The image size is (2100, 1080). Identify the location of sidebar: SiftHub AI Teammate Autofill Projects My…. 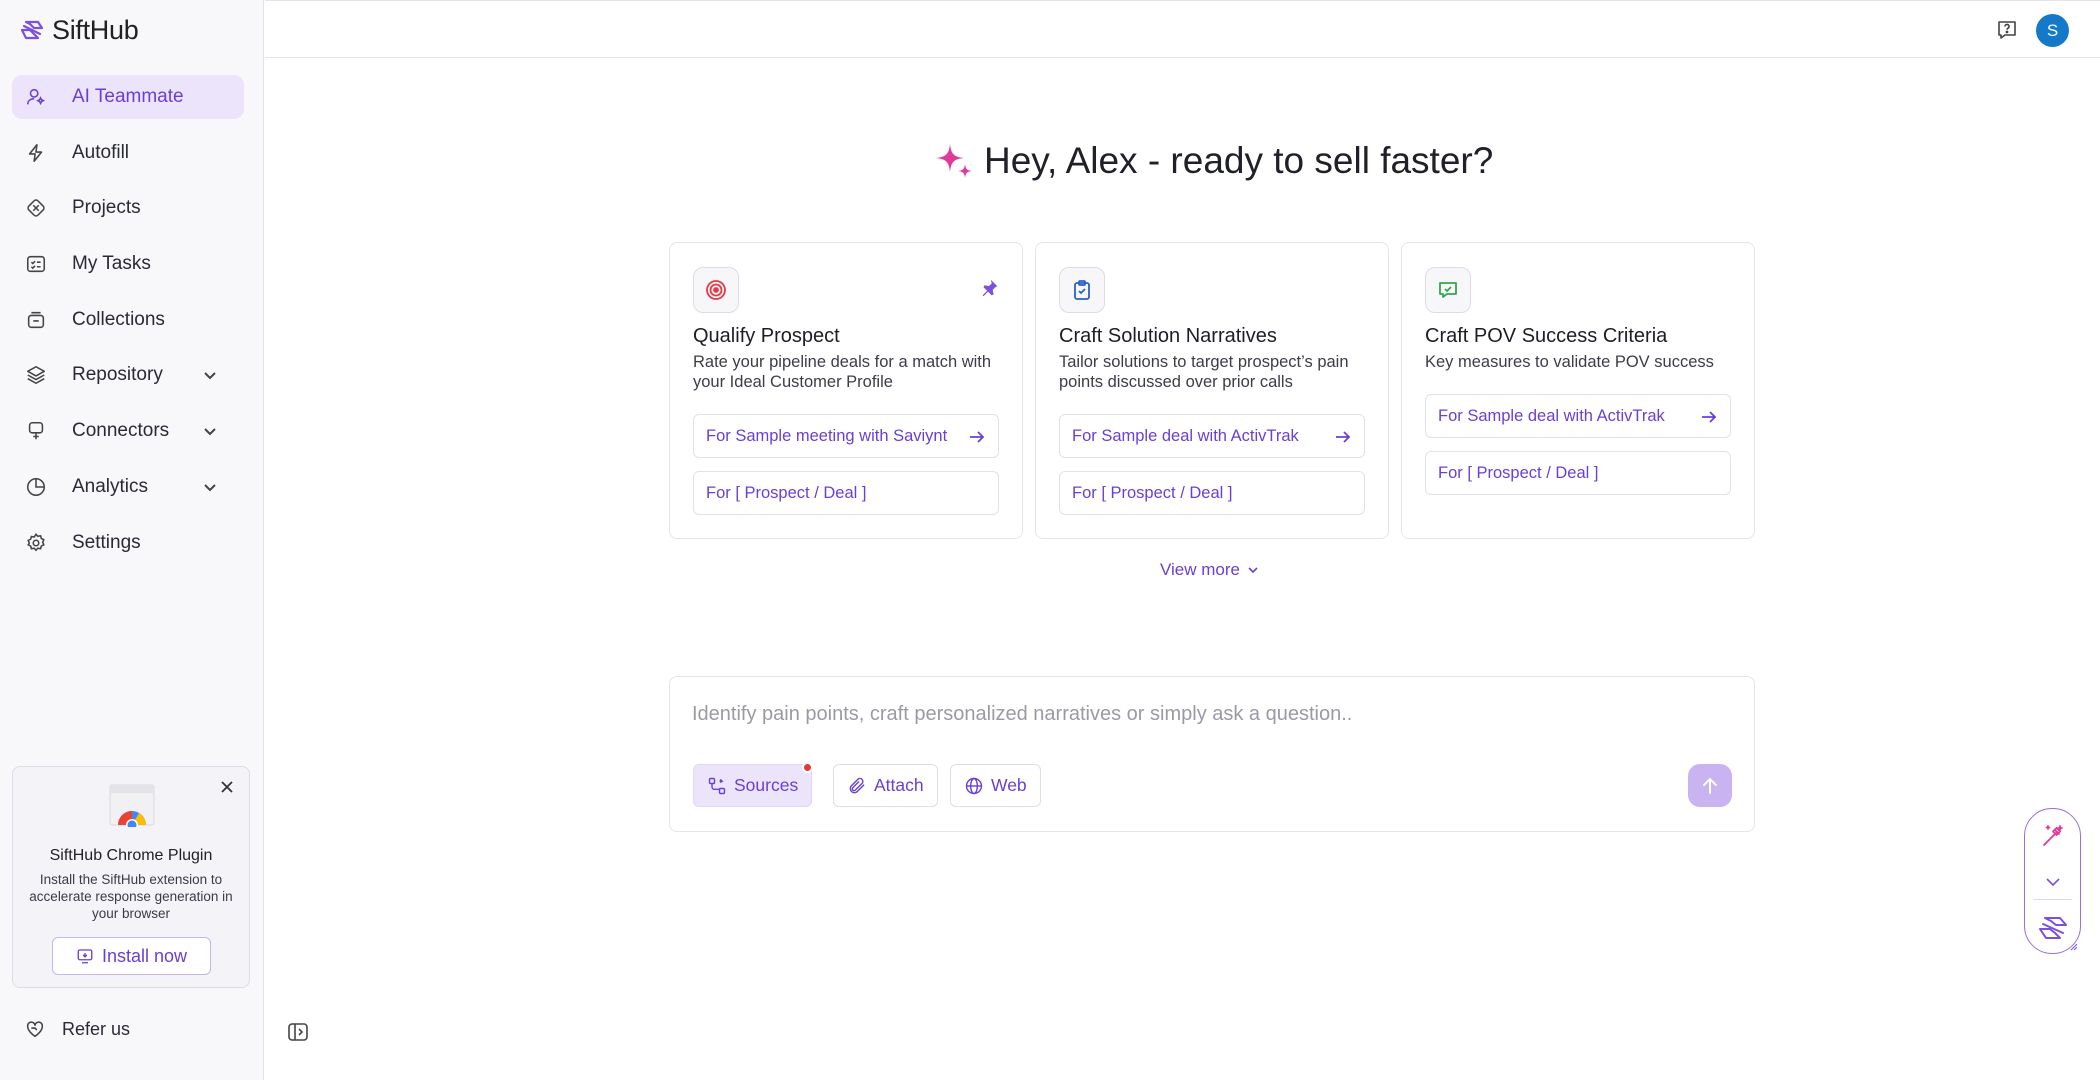
(132, 540).